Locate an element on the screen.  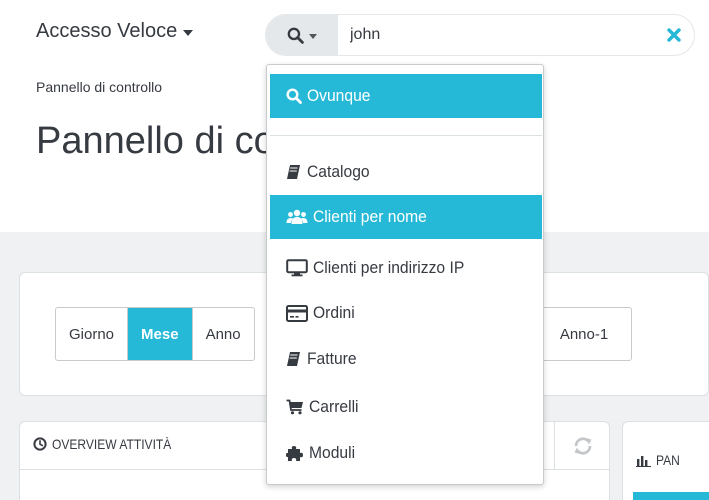
clock-icon is located at coordinates (40, 444).